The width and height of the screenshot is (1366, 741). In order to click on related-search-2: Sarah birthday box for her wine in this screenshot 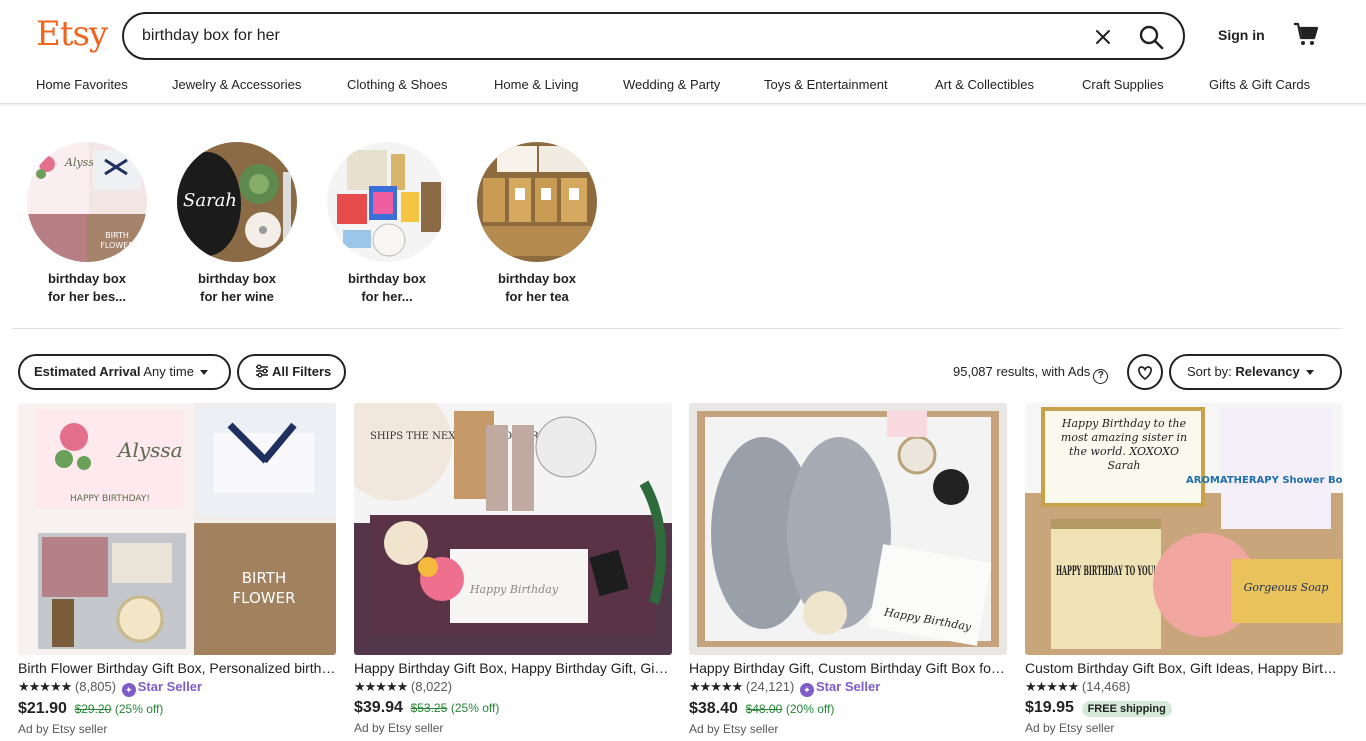, I will do `click(237, 224)`.